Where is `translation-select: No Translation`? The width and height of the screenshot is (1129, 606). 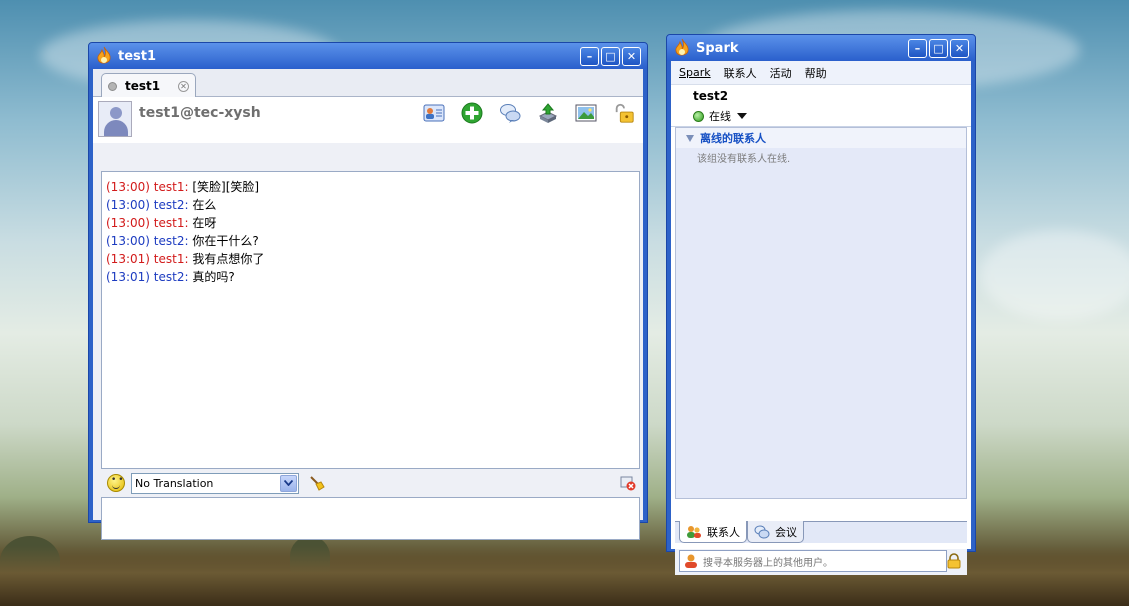
translation-select: No Translation is located at coordinates (215, 483).